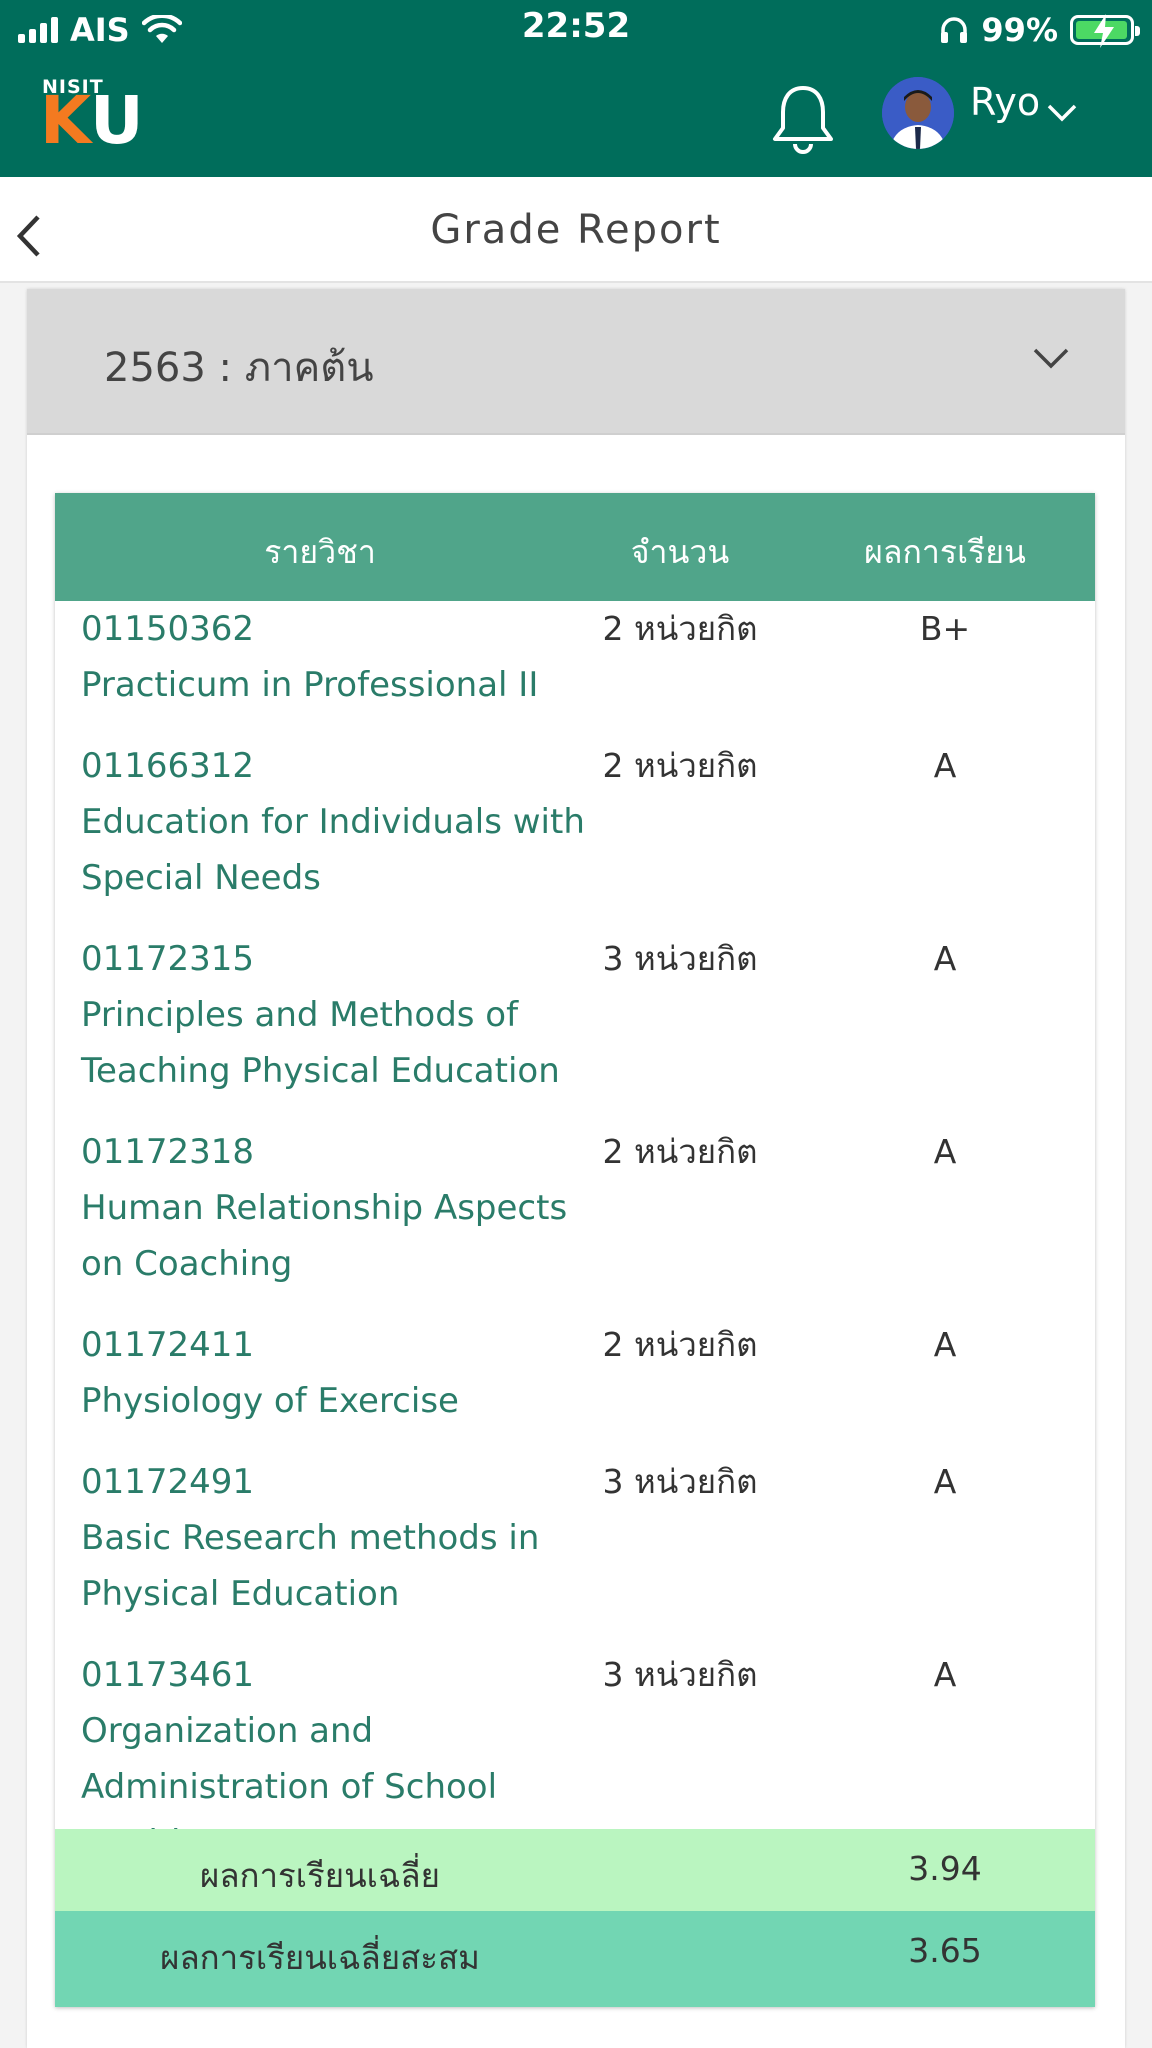 Image resolution: width=1152 pixels, height=2048 pixels. Describe the element at coordinates (168, 1482) in the screenshot. I see `course-code: 01172491` at that location.